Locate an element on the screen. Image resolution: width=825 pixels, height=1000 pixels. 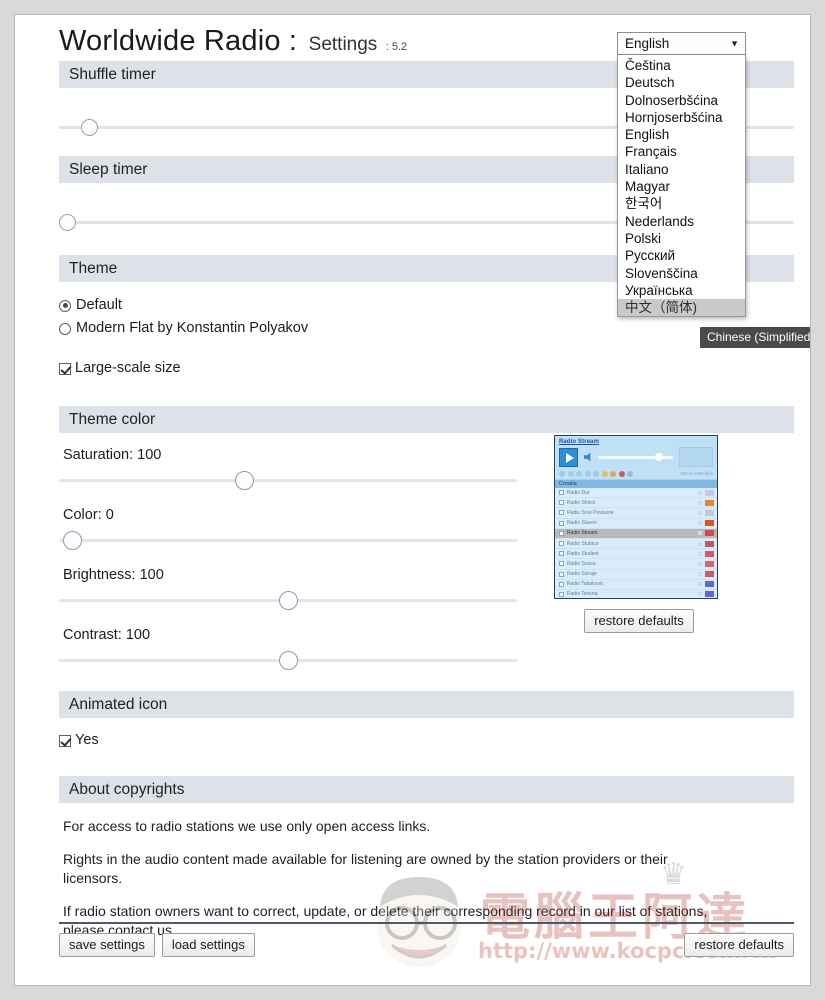
language-select-box: English ▼ is located at coordinates (681, 43).